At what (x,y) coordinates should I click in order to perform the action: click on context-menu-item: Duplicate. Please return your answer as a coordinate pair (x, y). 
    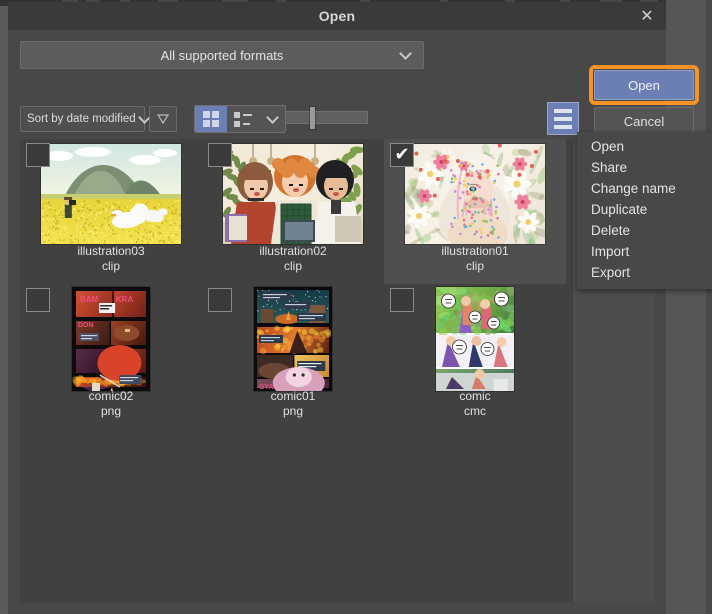
    Looking at the image, I should click on (644, 209).